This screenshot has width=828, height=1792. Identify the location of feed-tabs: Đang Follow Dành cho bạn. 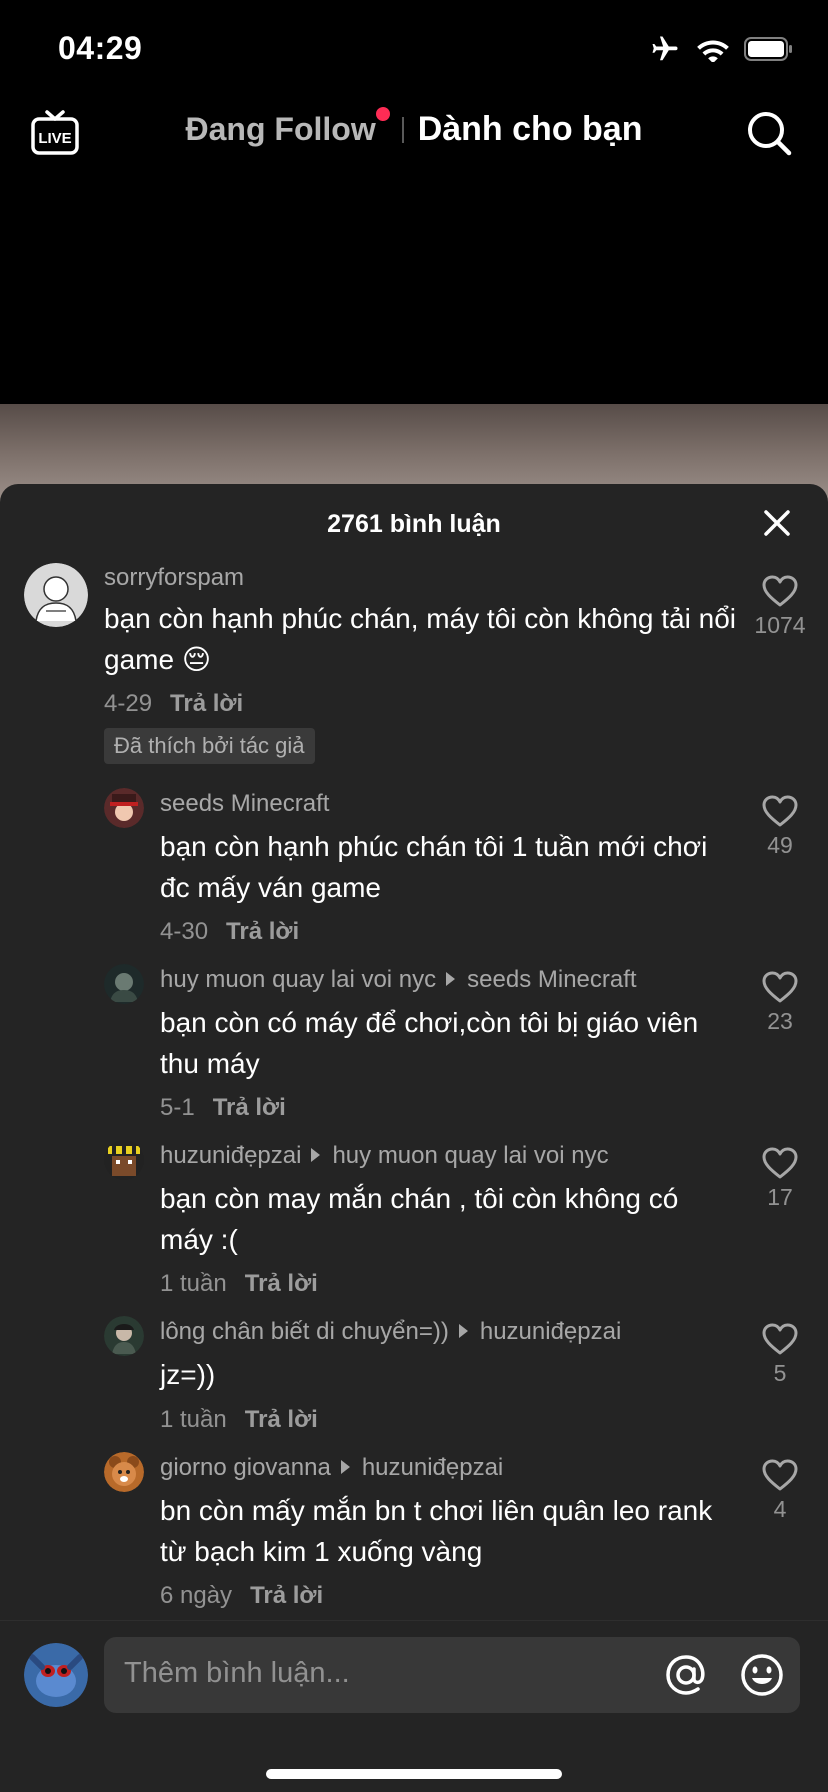
(414, 128).